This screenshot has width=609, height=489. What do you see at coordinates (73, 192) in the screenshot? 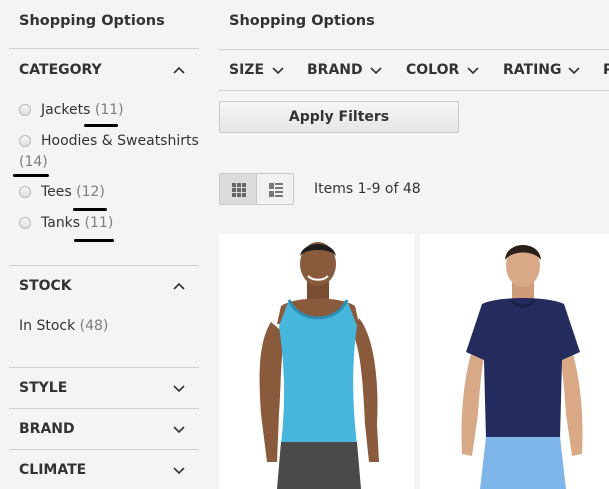
I see `category-option-tees: Tees (12)` at bounding box center [73, 192].